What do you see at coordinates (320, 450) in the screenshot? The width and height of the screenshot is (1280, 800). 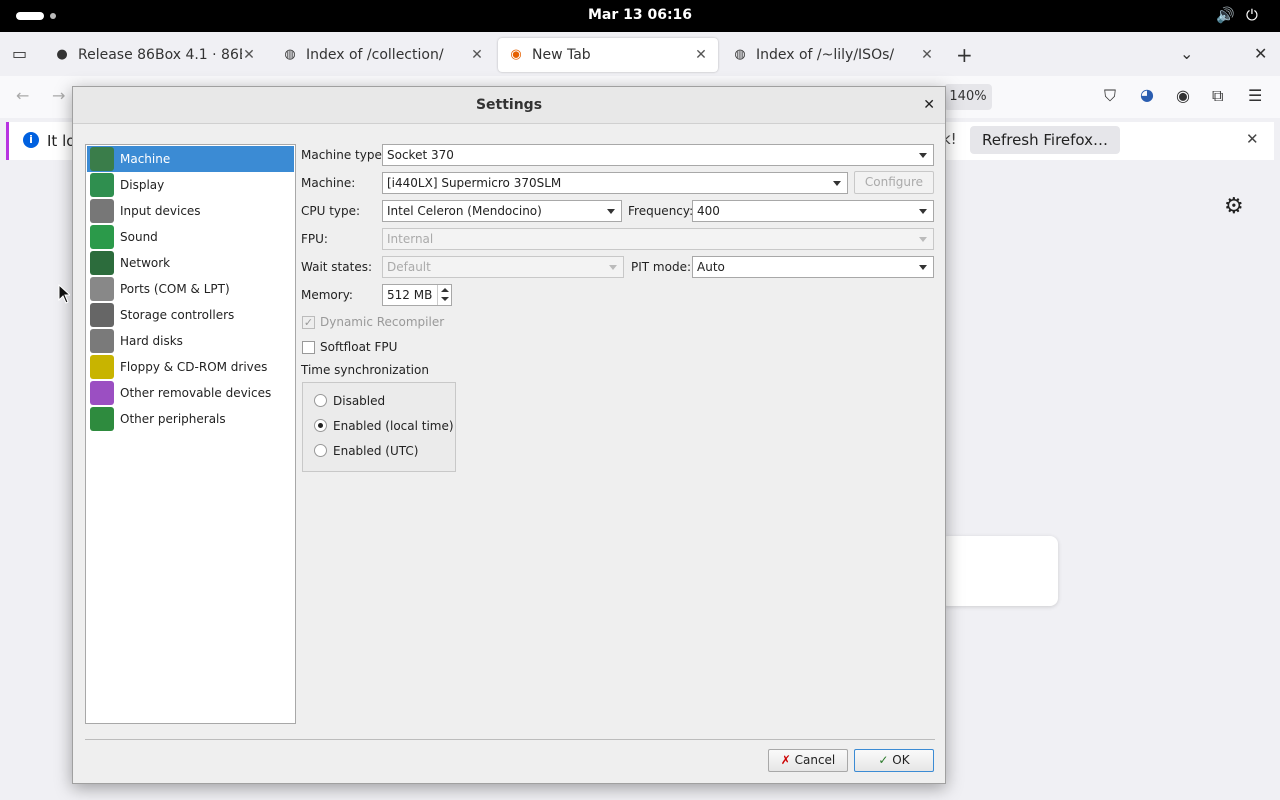 I see `radio-enabled-utc` at bounding box center [320, 450].